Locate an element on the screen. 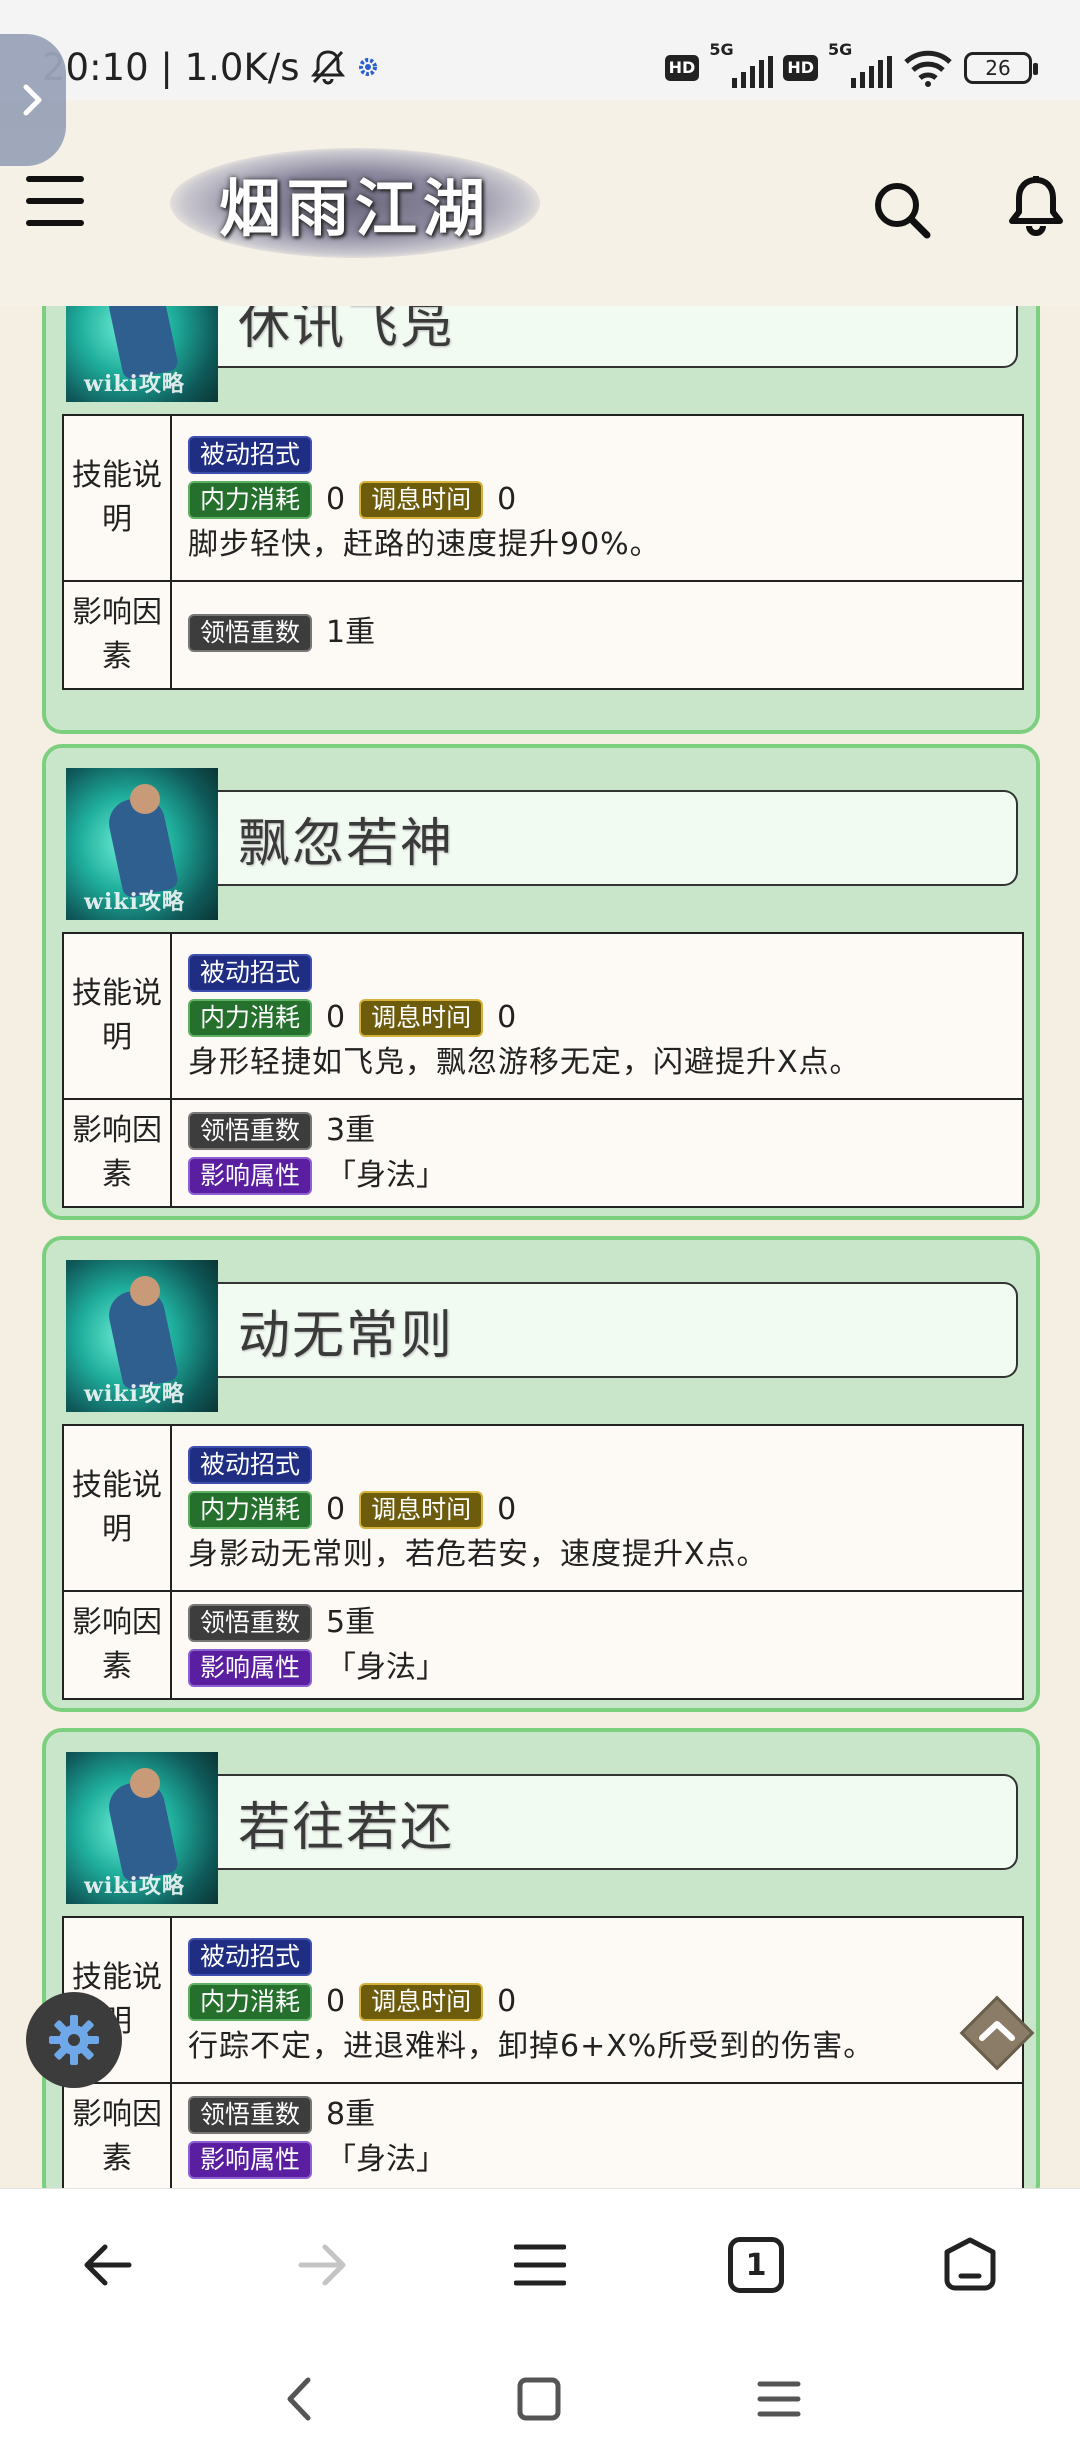  site-header: 烟雨江湖 is located at coordinates (540, 203).